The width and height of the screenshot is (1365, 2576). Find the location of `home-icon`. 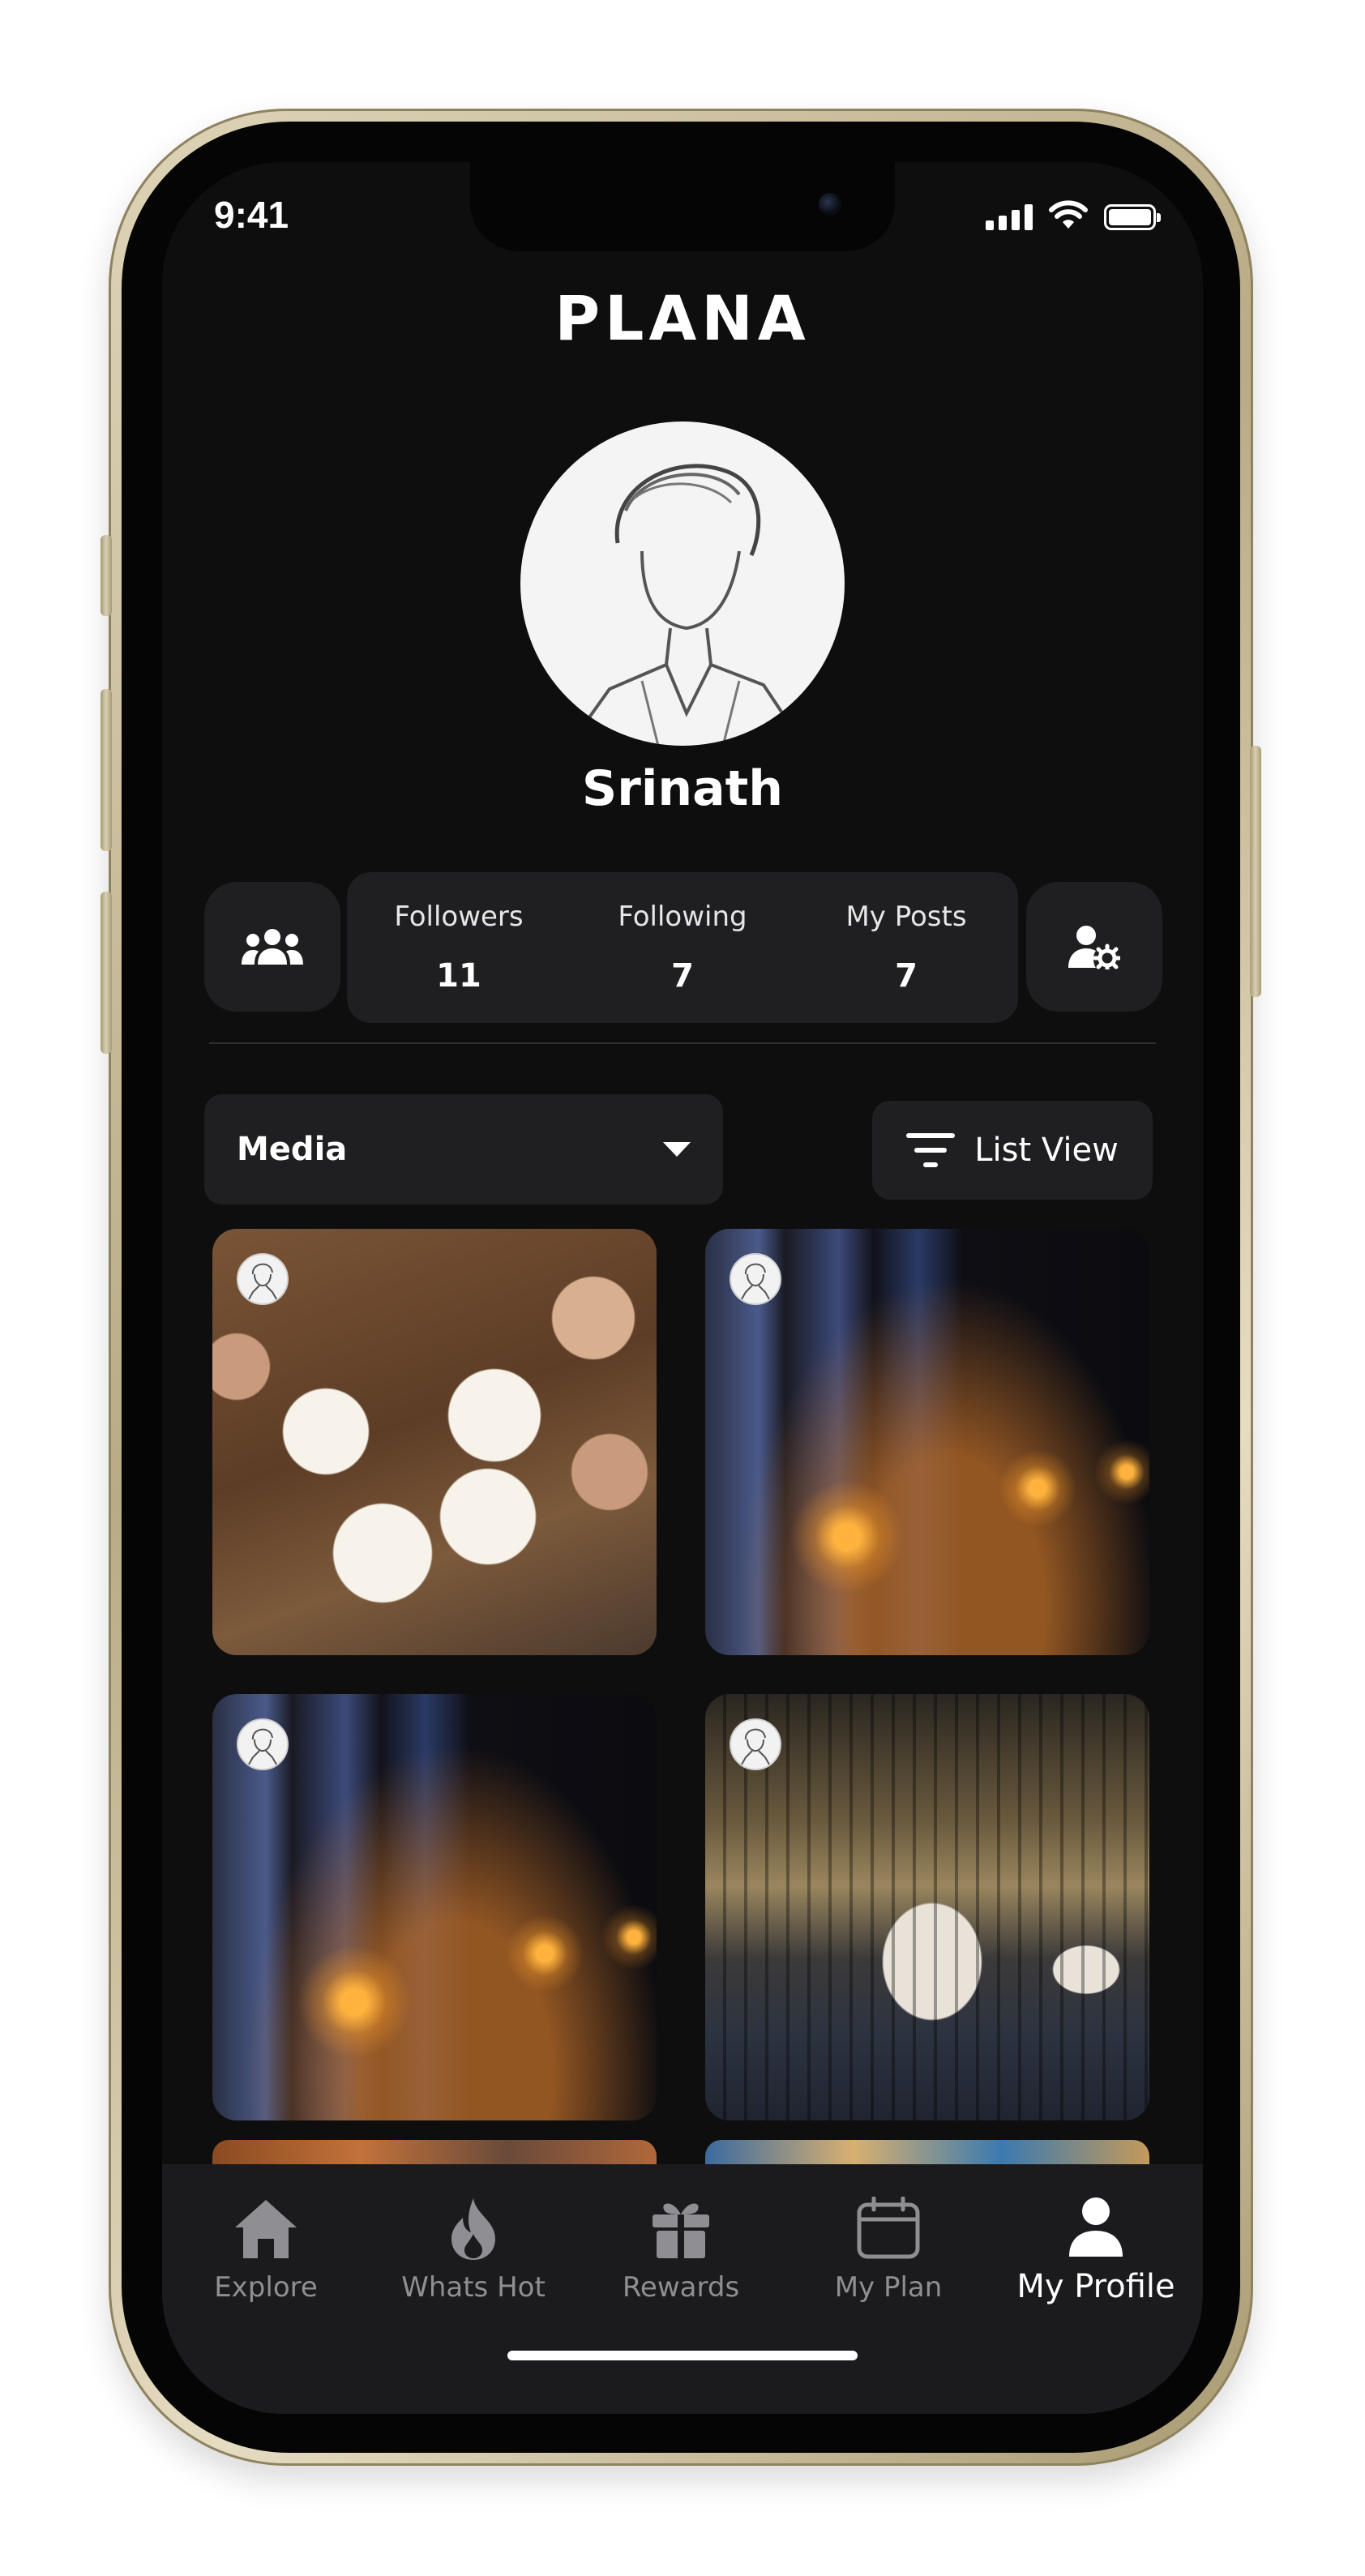

home-icon is located at coordinates (266, 2229).